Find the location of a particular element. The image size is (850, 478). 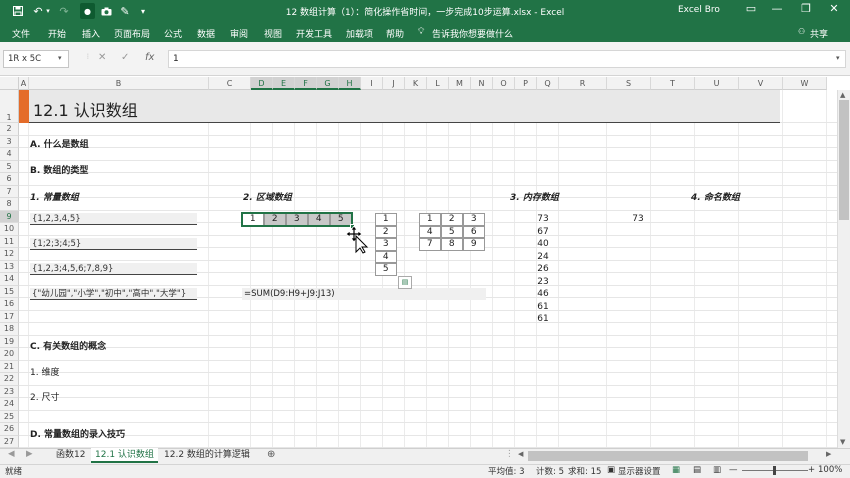

row-header-7: 7 is located at coordinates (9, 191).